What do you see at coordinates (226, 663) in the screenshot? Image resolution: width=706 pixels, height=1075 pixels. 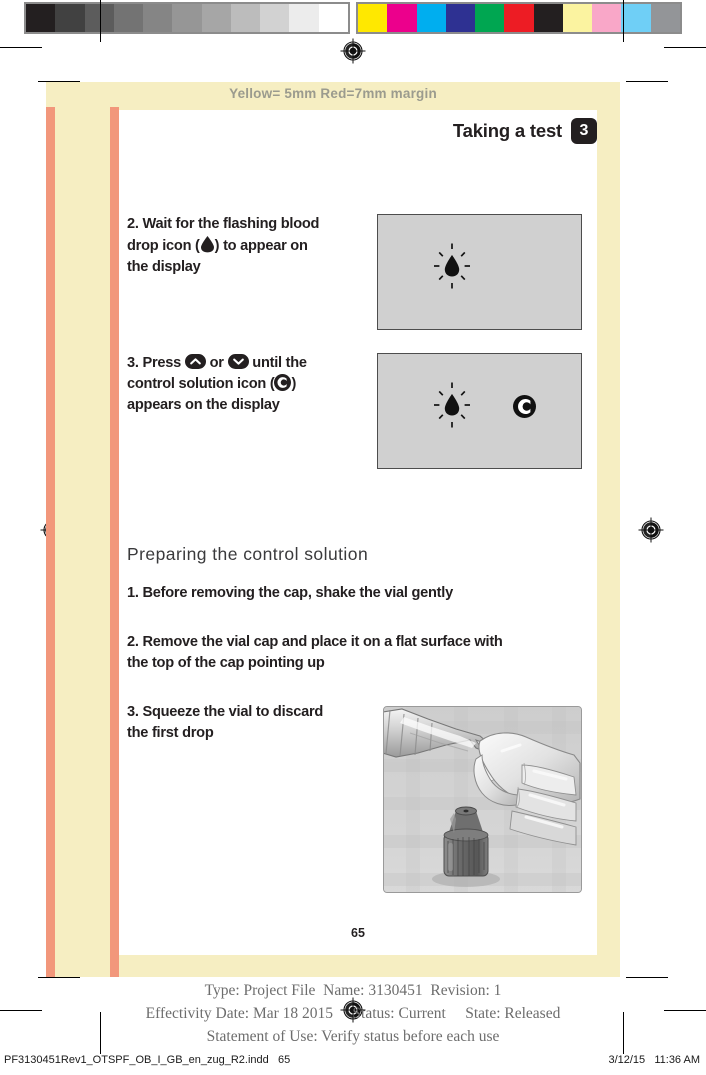 I see `prep-step-2-line-2: the top of the cap pointing up` at bounding box center [226, 663].